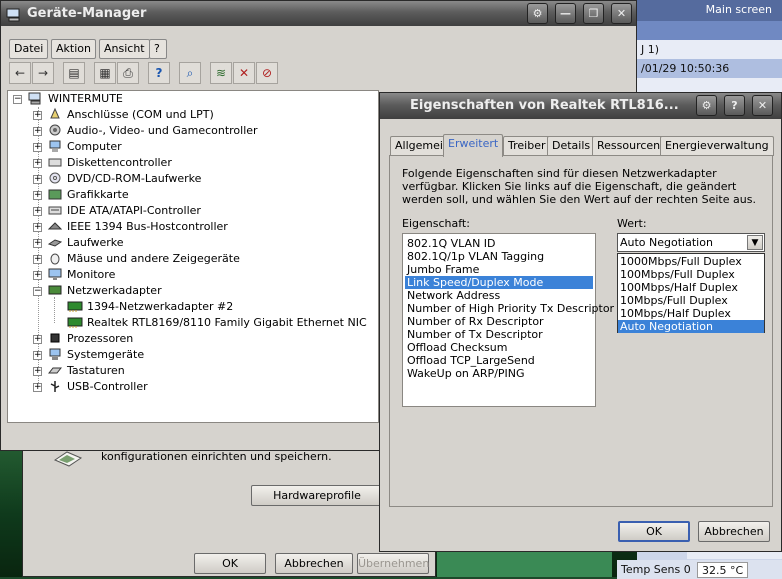 This screenshot has height=579, width=782. I want to click on property-item: 802.1Q VLAN ID, so click(499, 243).